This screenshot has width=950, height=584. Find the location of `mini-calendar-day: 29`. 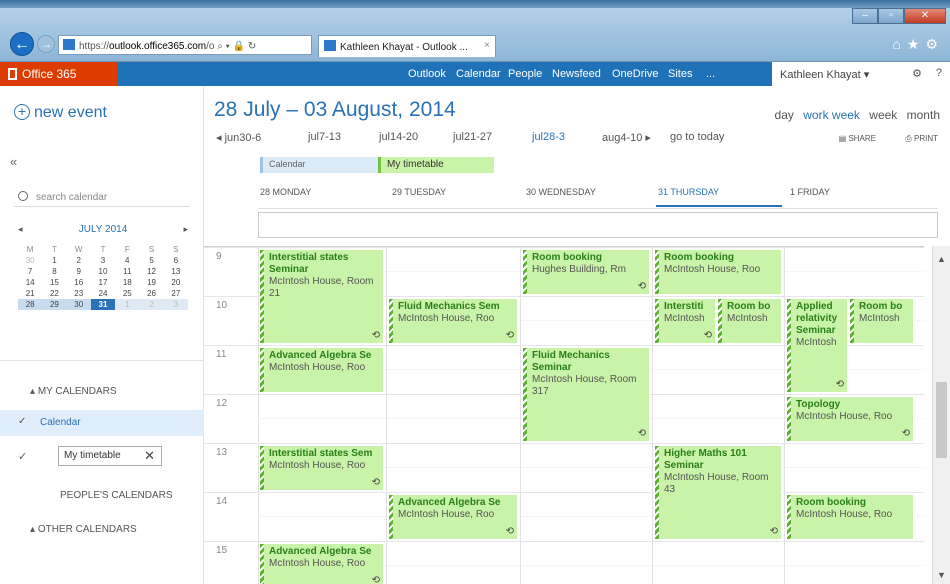

mini-calendar-day: 29 is located at coordinates (54, 304).